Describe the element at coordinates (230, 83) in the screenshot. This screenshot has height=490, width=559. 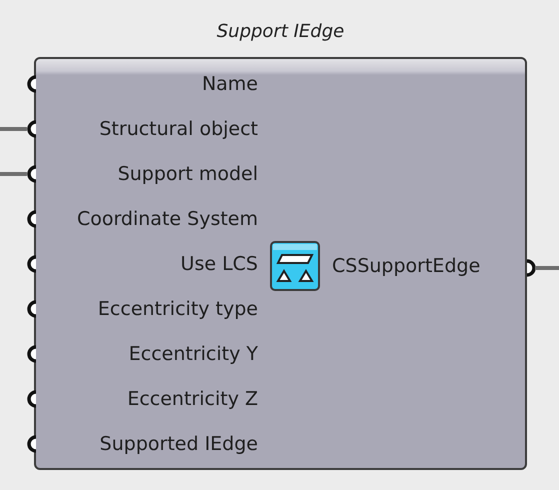
I see `input-label: Name` at that location.